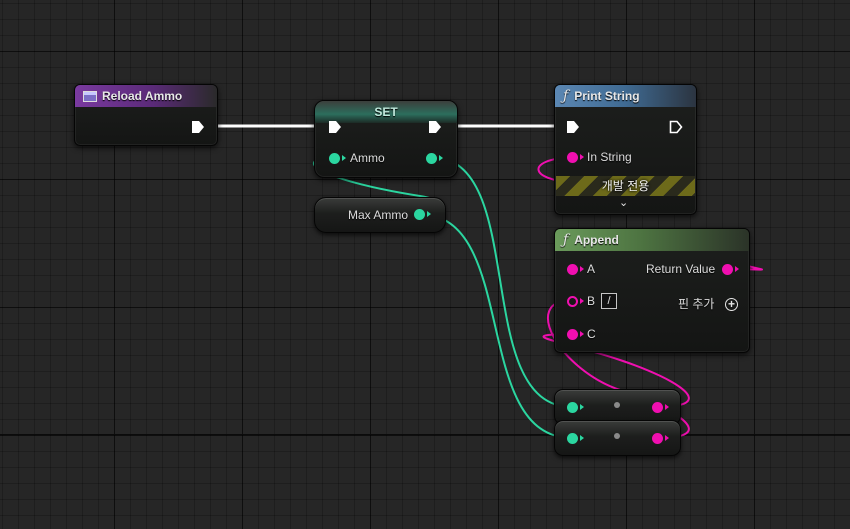  I want to click on set-ammo-label: Ammo, so click(367, 158).